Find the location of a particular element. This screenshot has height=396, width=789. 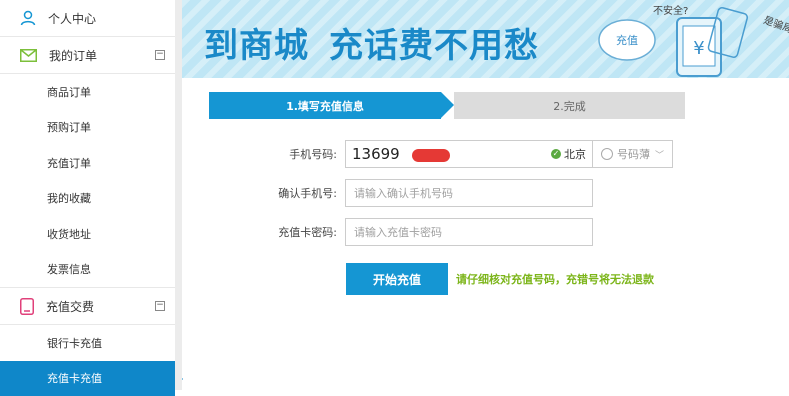

sidebar-section-orders: 我的订单 − is located at coordinates (87, 55).